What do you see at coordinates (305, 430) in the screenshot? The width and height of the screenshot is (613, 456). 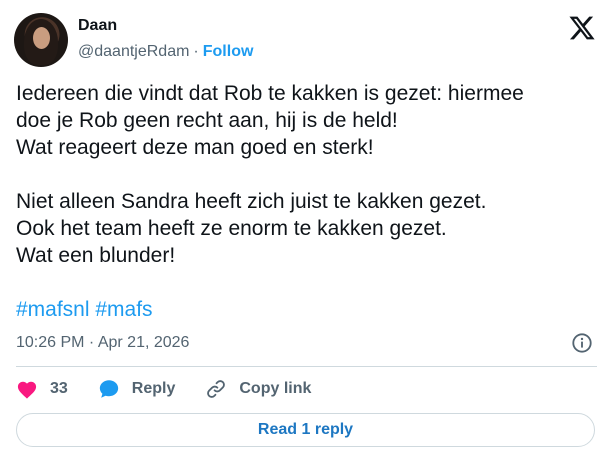 I see `read-replies-button: Read 1 reply` at bounding box center [305, 430].